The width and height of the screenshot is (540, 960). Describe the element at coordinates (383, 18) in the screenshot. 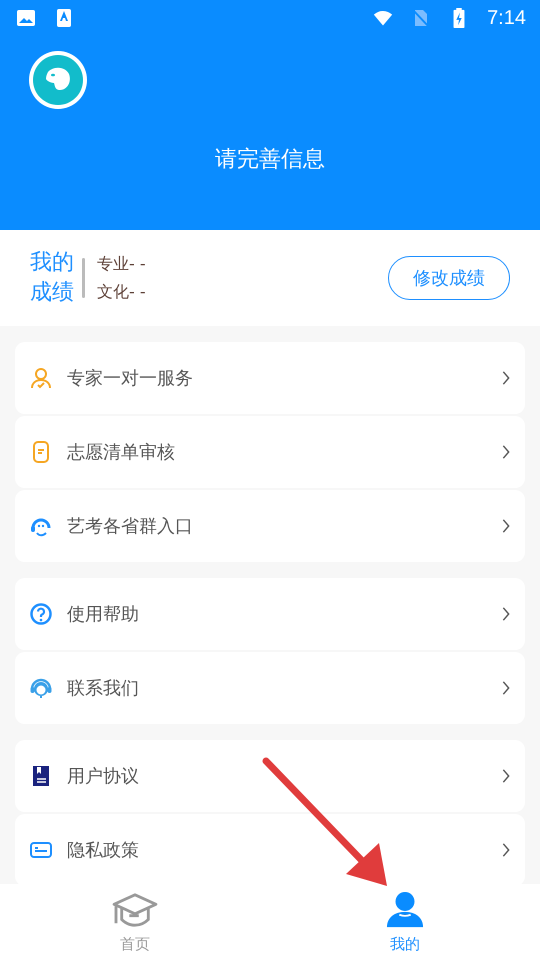

I see `wifi-icon` at that location.